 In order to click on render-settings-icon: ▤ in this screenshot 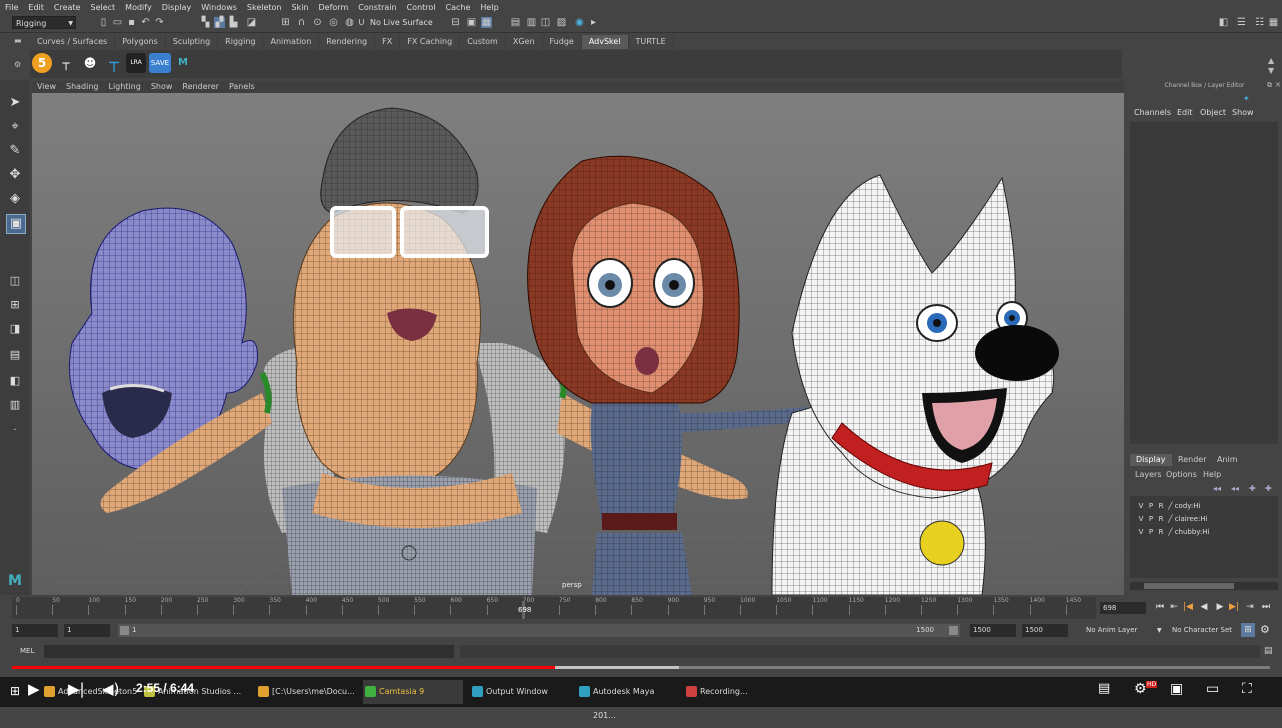, I will do `click(515, 22)`.